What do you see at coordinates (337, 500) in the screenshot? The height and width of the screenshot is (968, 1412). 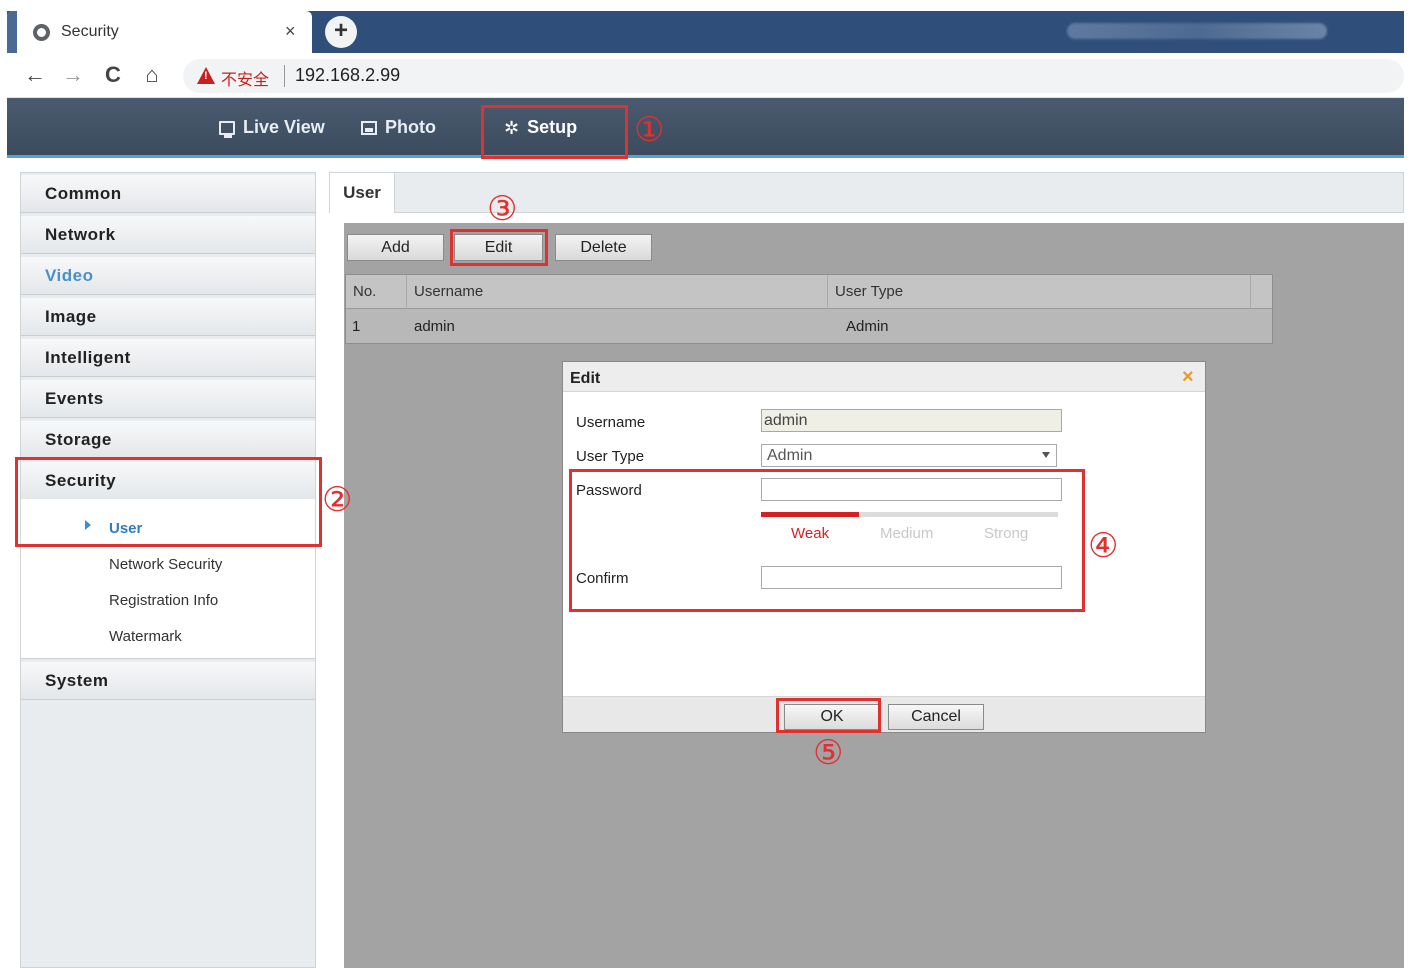 I see `annotation-step-2: ②` at bounding box center [337, 500].